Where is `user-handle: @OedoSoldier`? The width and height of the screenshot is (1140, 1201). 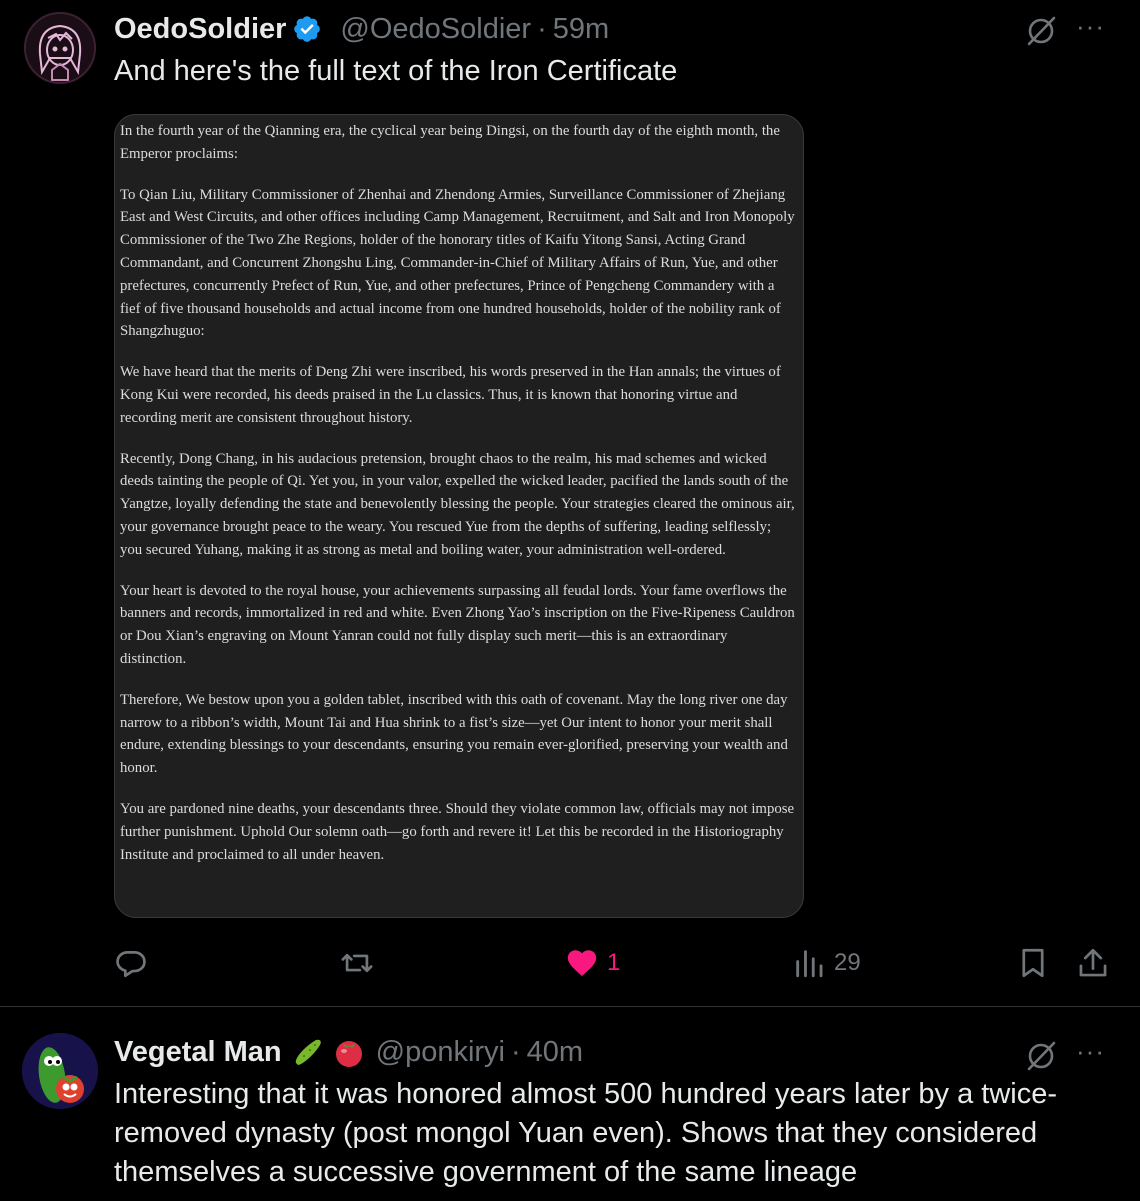
user-handle: @OedoSoldier is located at coordinates (435, 29).